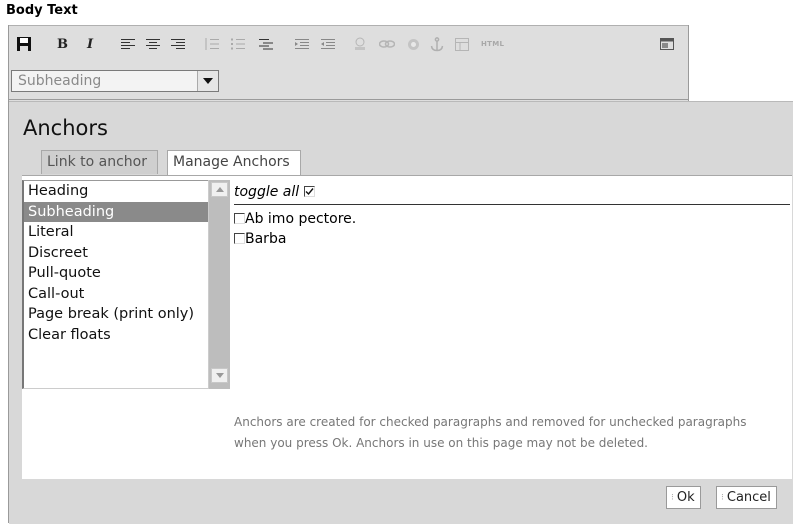 This screenshot has width=793, height=524. I want to click on definition-list-icon, so click(266, 44).